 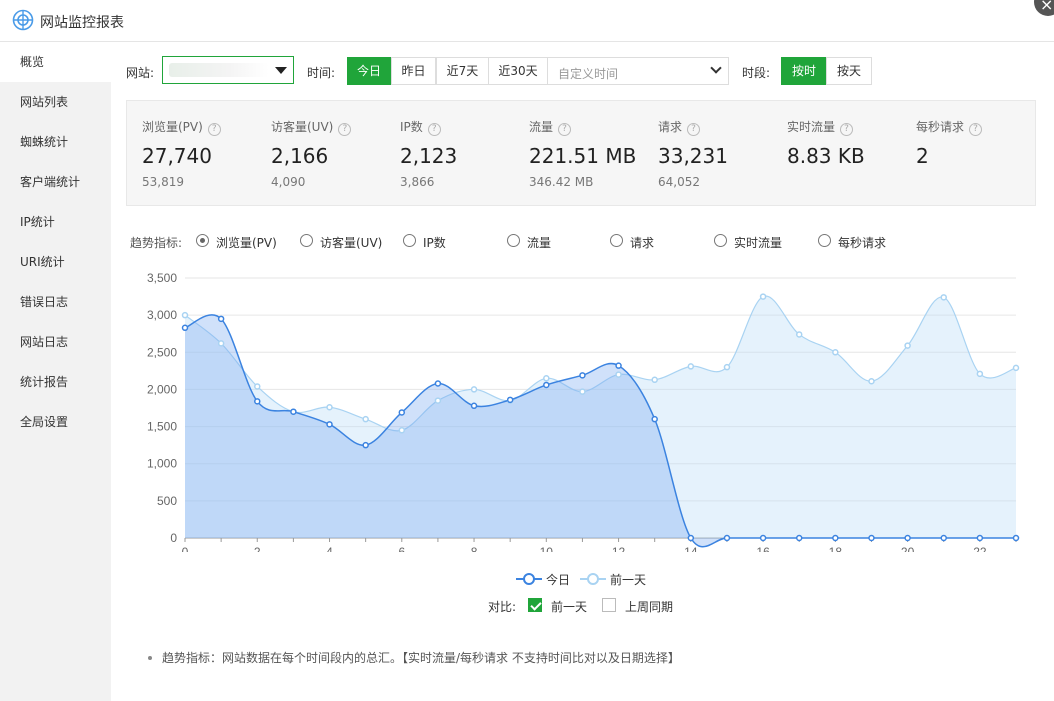 What do you see at coordinates (55, 422) in the screenshot?
I see `sidebar-item-global-settings: 全局设置` at bounding box center [55, 422].